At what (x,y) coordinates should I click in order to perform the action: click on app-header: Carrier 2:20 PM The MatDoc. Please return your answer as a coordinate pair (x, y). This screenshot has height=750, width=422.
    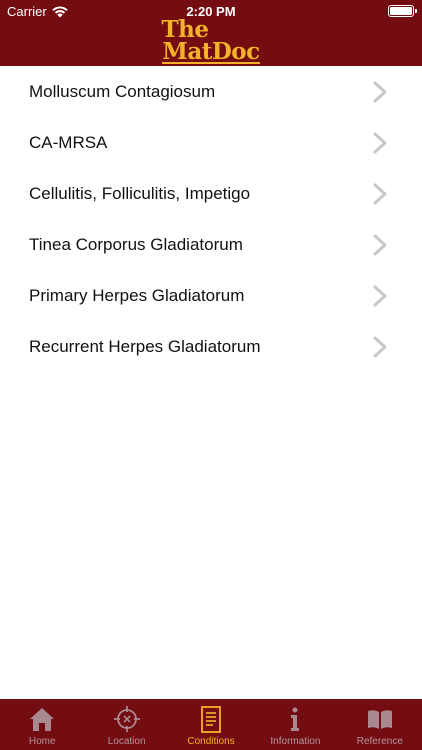
    Looking at the image, I should click on (211, 33).